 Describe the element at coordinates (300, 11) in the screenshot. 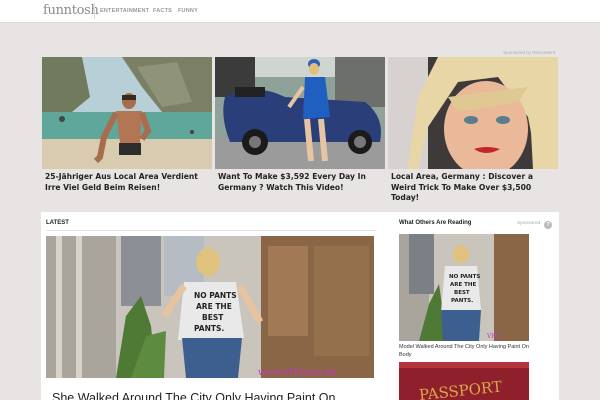

I see `top-navbar: funntosh ENTERTAINMENT FACTS FUNNY` at that location.